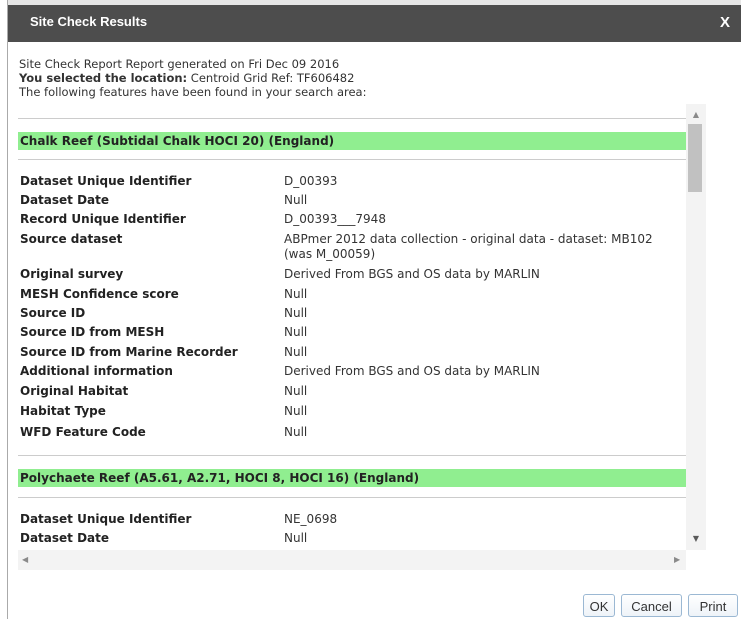  Describe the element at coordinates (129, 352) in the screenshot. I see `field-label: Source ID from Marine Recorder` at that location.